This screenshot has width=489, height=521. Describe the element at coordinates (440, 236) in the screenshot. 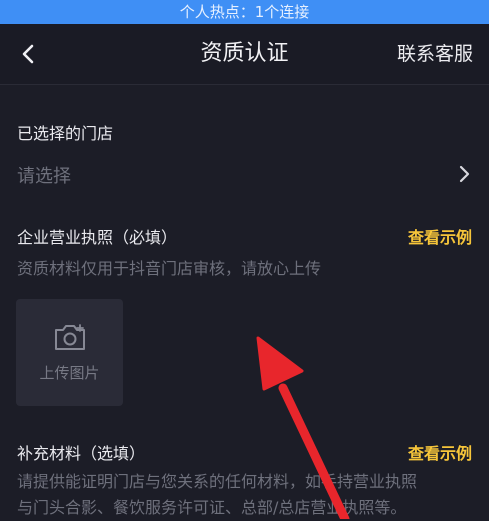

I see `license-example-link: 查看示例` at that location.